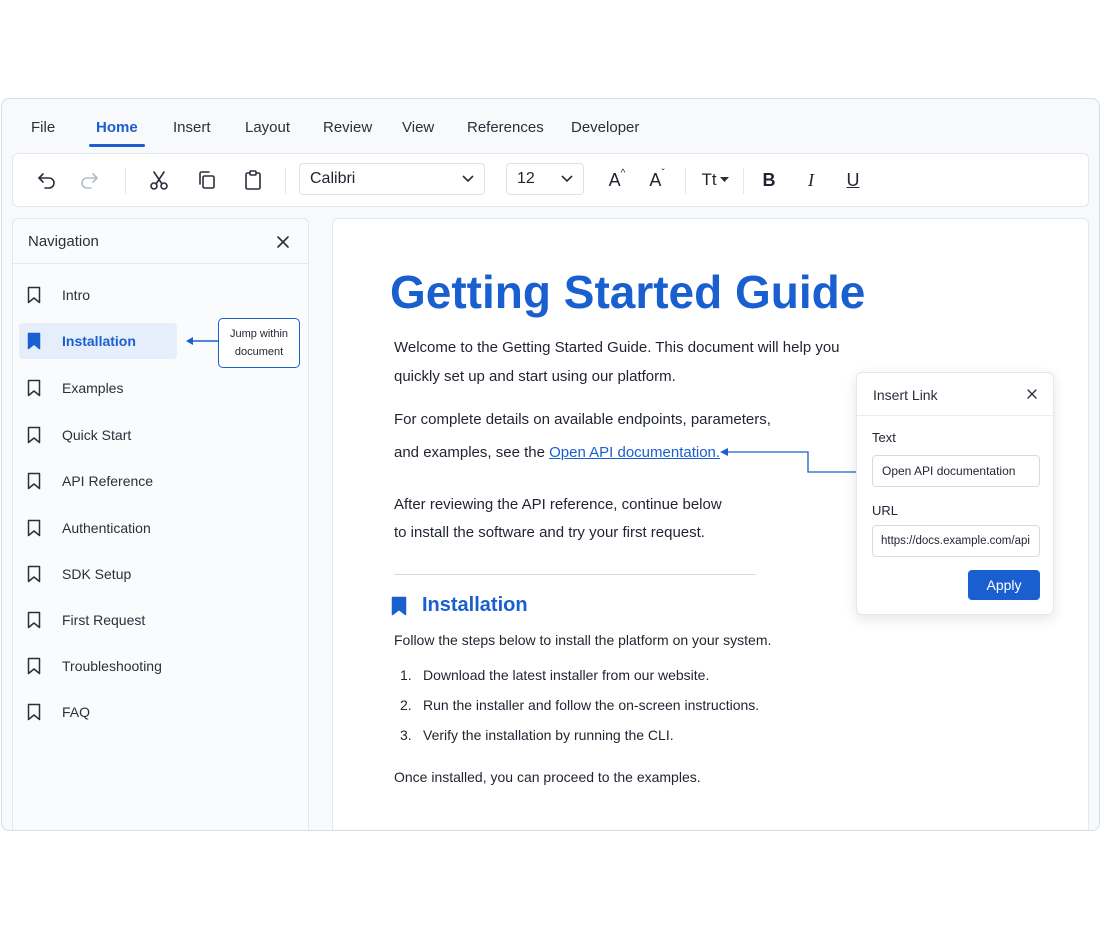 The image size is (1100, 928). I want to click on nav-item-label: Quick Start, so click(97, 435).